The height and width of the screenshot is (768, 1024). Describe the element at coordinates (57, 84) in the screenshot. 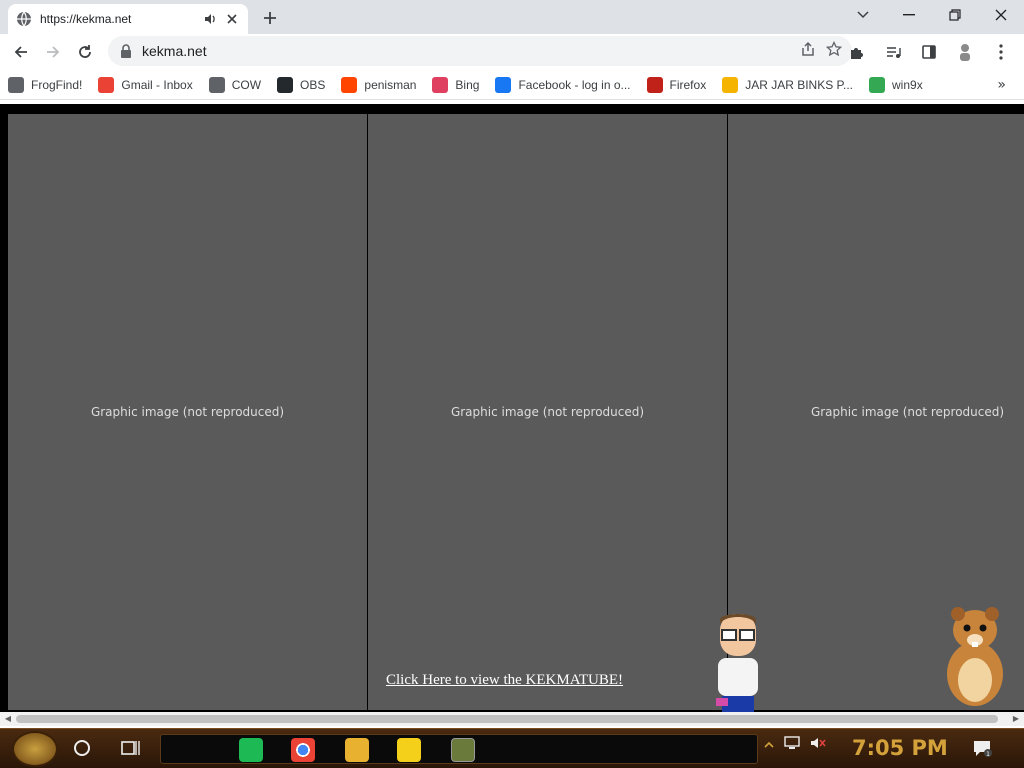

I see `bookmark-label: FrogFind!` at that location.